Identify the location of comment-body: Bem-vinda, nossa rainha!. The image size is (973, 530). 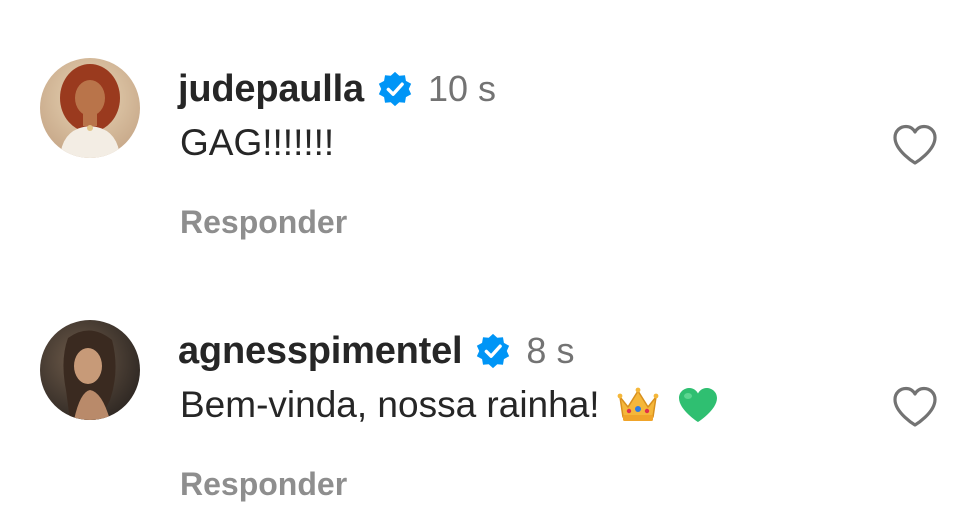
(390, 404).